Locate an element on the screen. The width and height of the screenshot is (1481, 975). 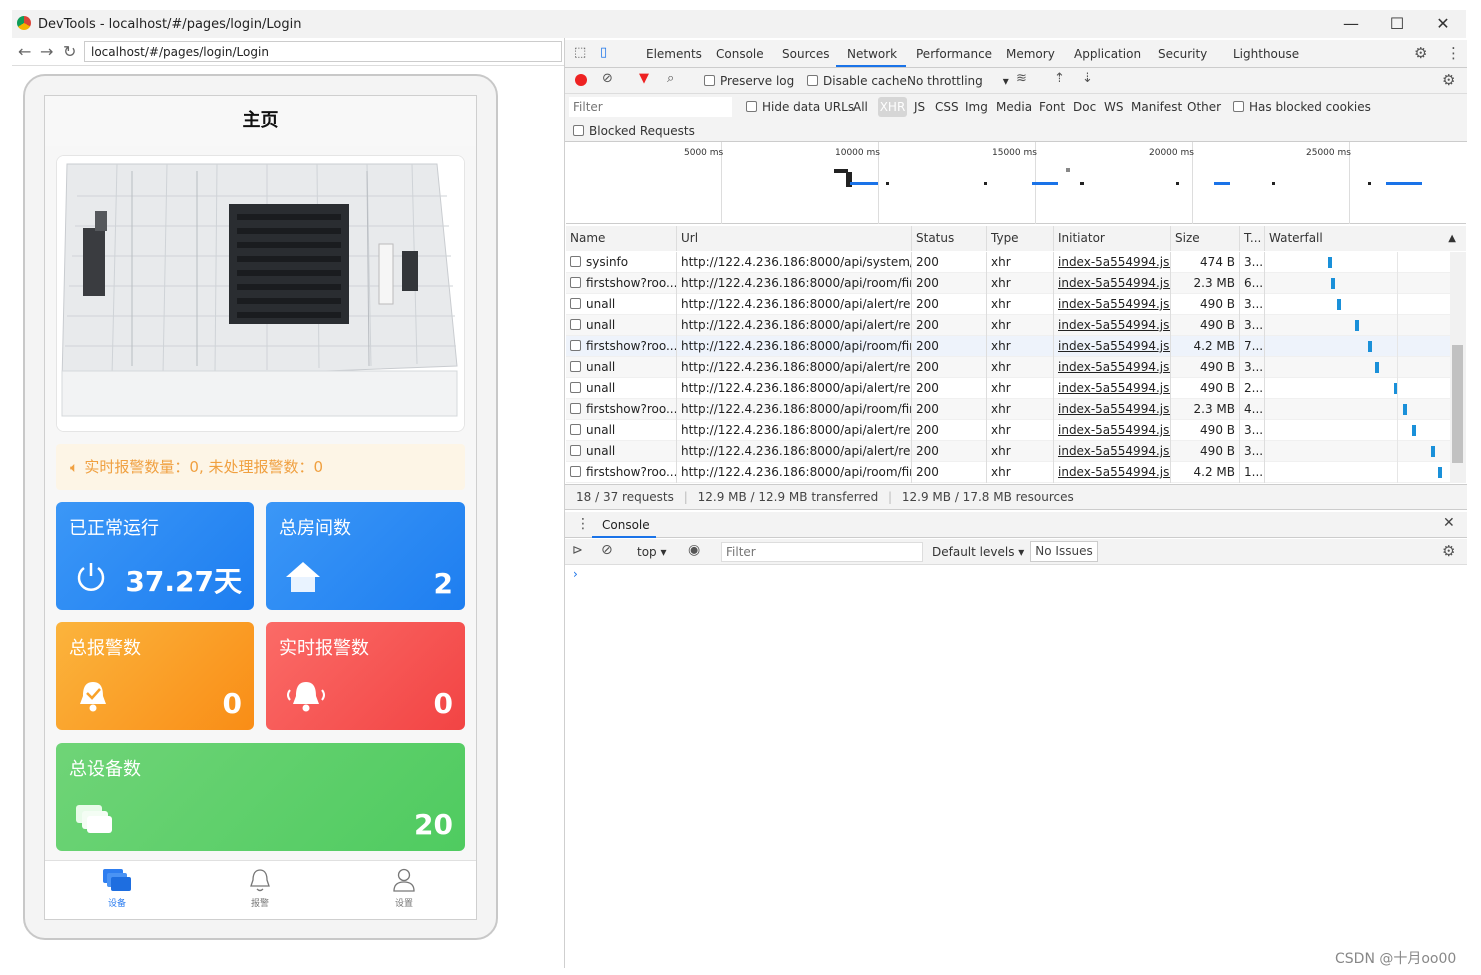
minimize-button: — is located at coordinates (1351, 24).